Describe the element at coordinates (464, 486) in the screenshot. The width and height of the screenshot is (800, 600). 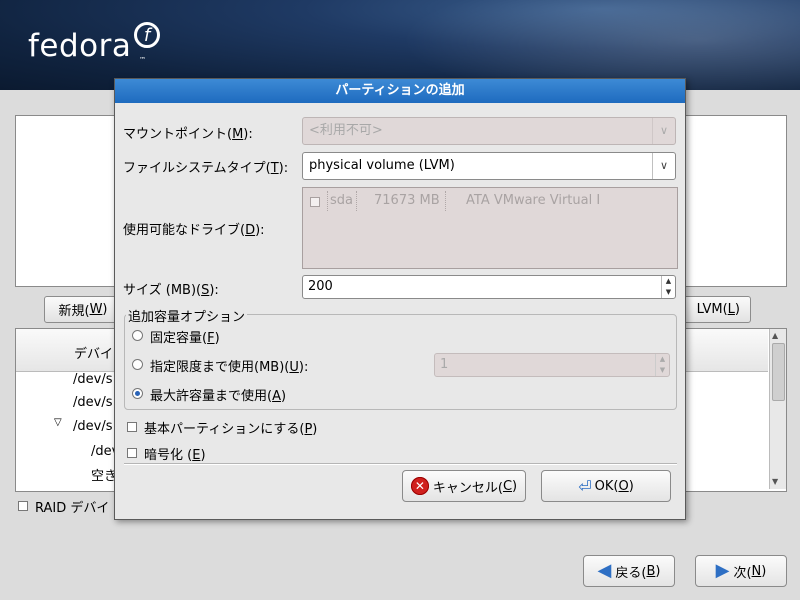
I see `cancel-button: ✕ キャンセル(C)` at that location.